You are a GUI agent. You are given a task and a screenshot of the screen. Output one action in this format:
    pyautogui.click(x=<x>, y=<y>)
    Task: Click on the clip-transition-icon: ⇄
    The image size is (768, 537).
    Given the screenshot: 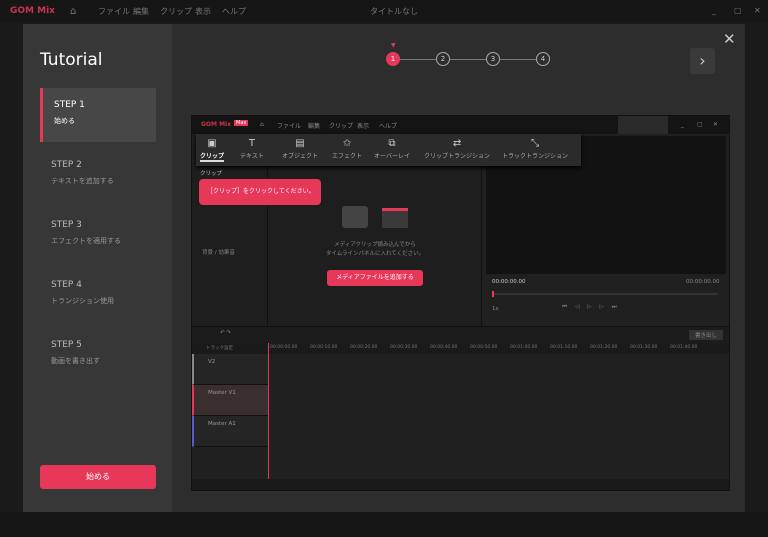 What is the action you would take?
    pyautogui.click(x=457, y=143)
    